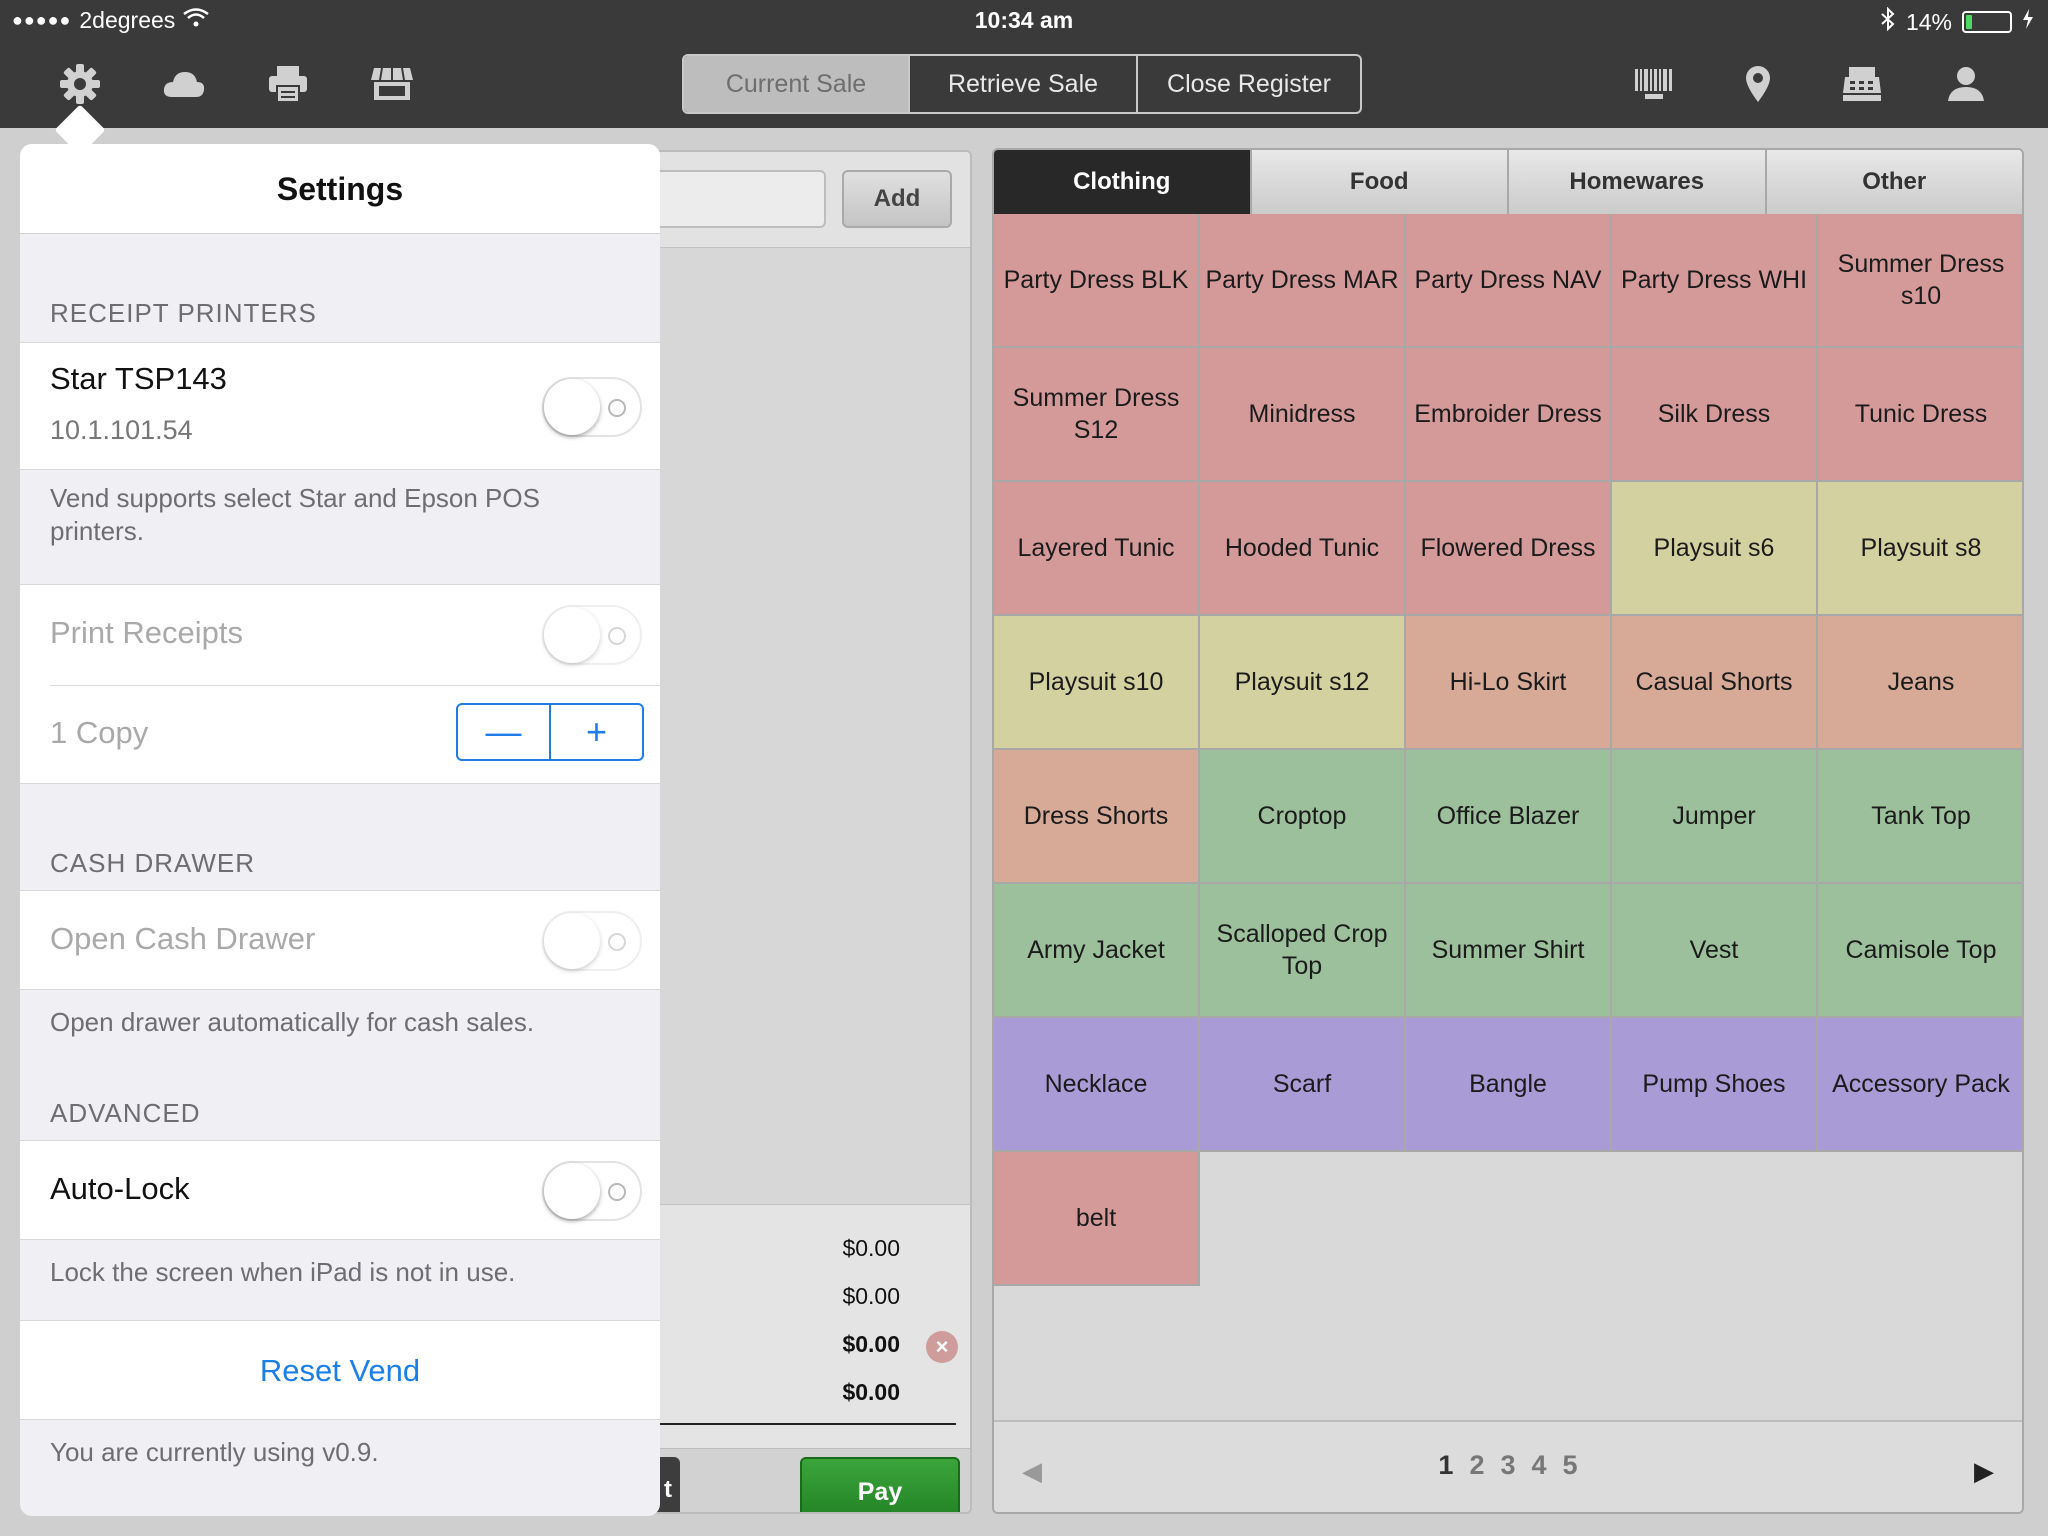  What do you see at coordinates (1966, 84) in the screenshot?
I see `user-icon` at bounding box center [1966, 84].